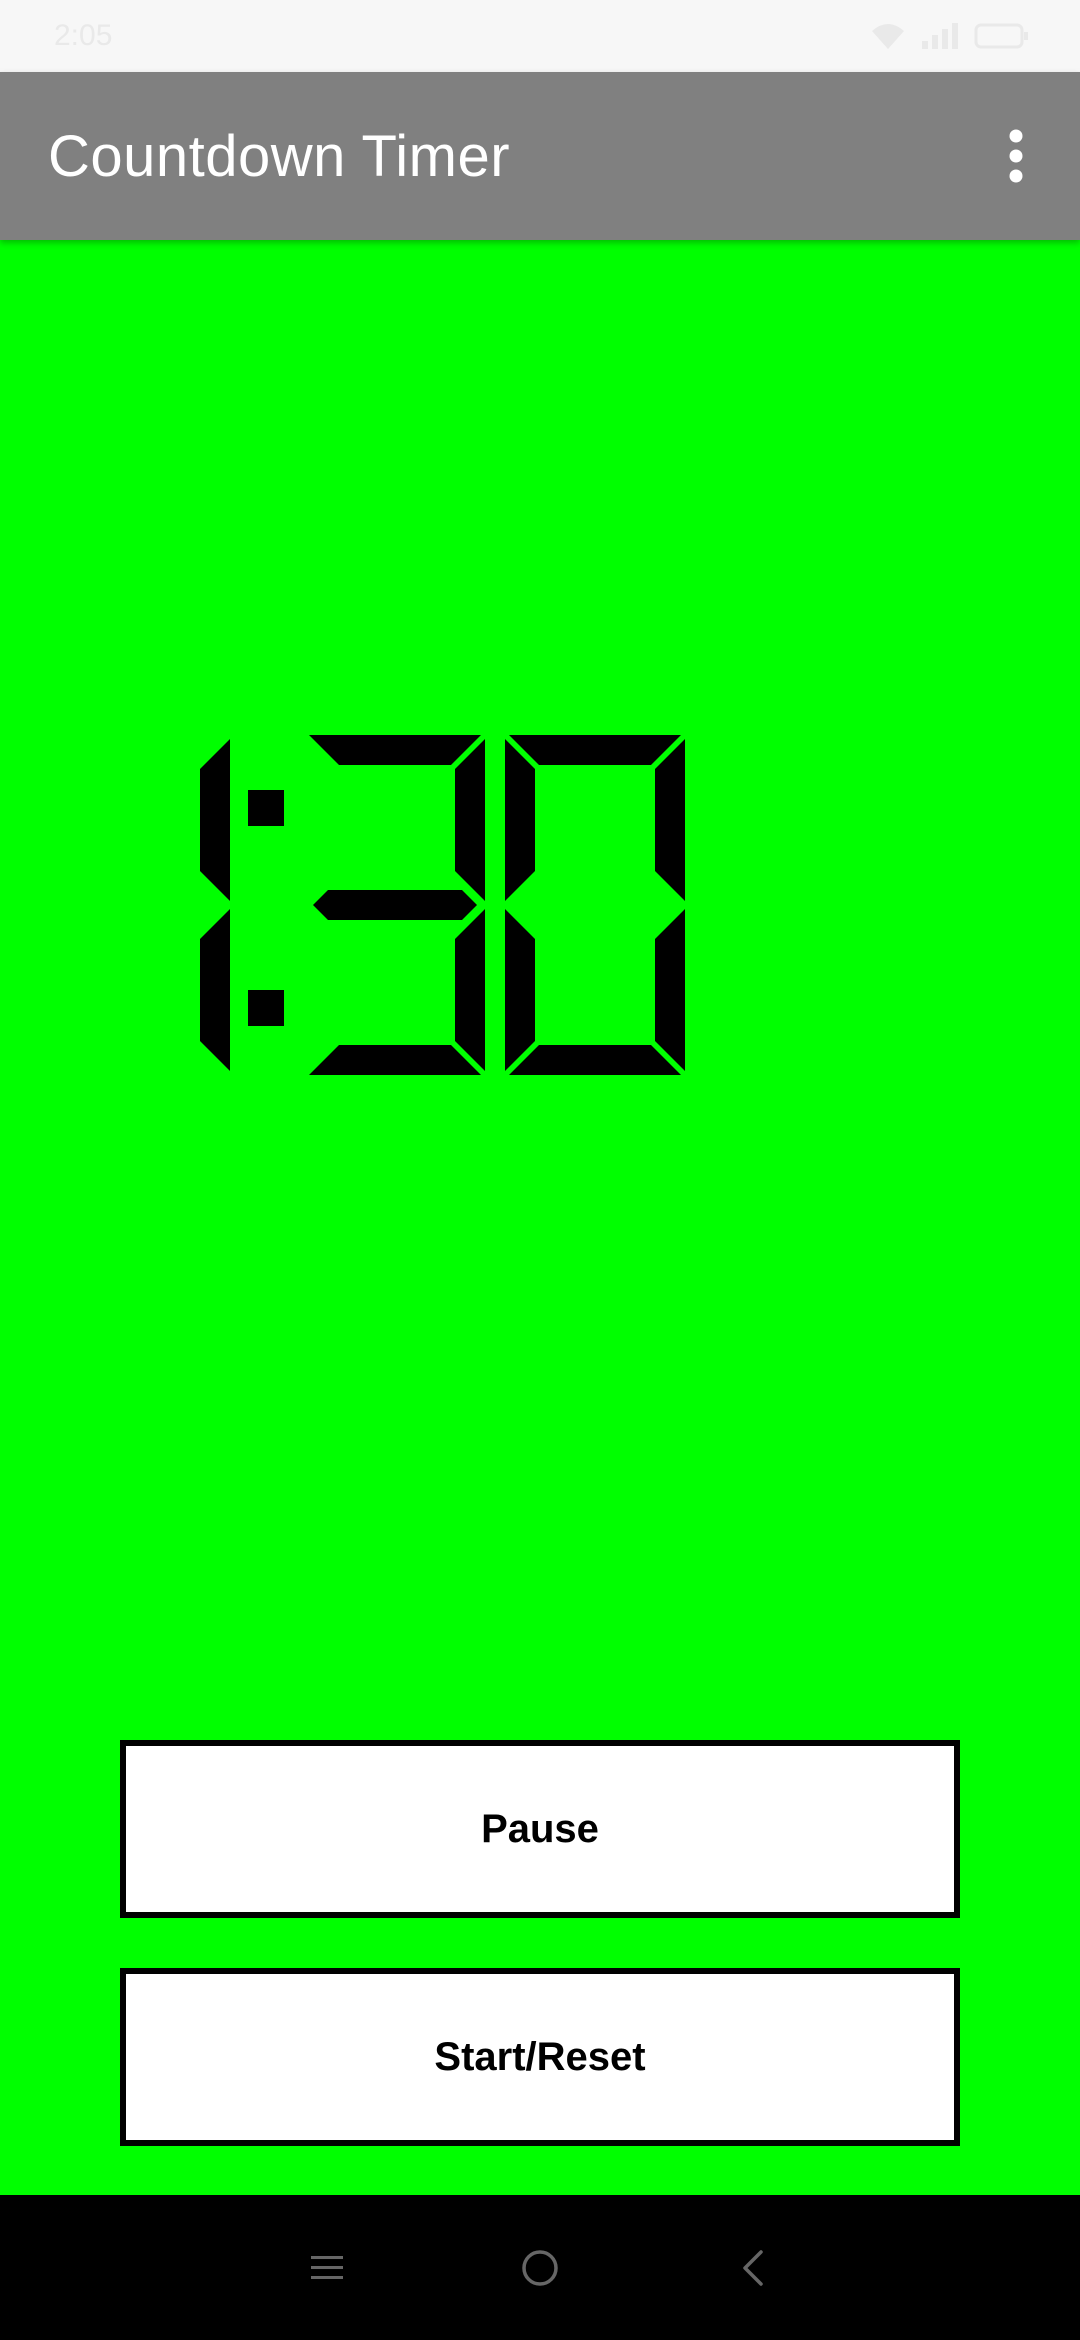 The width and height of the screenshot is (1080, 2340). I want to click on recents-icon, so click(326, 2267).